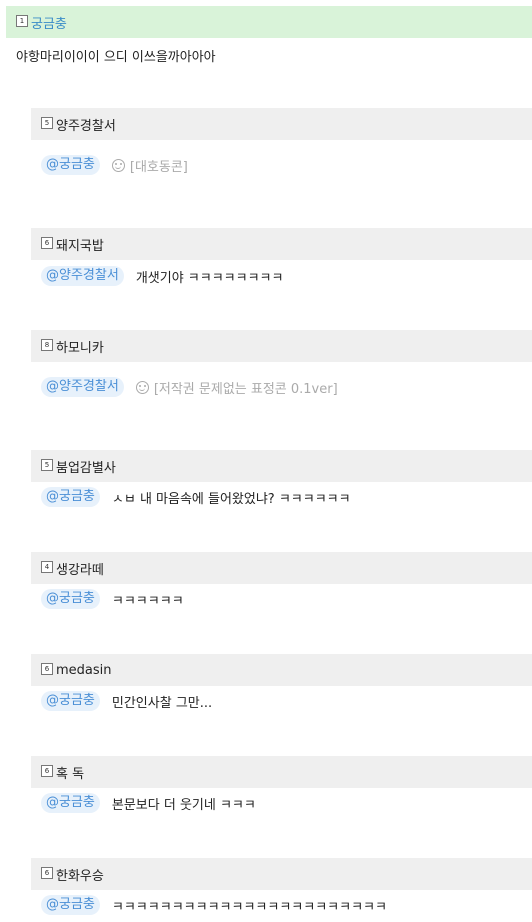  Describe the element at coordinates (281, 466) in the screenshot. I see `comment-header: 5 붐업감별사` at that location.